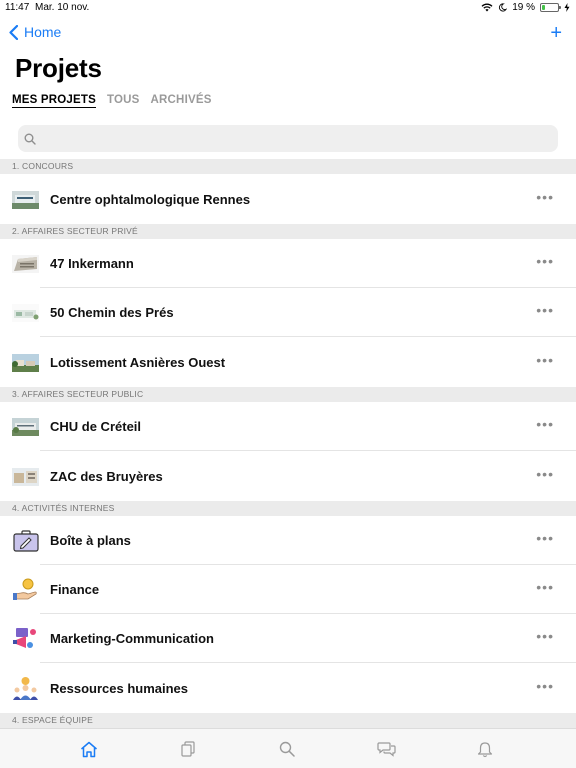 The height and width of the screenshot is (768, 576). What do you see at coordinates (90, 540) in the screenshot?
I see `project-name: Boîte à plans` at bounding box center [90, 540].